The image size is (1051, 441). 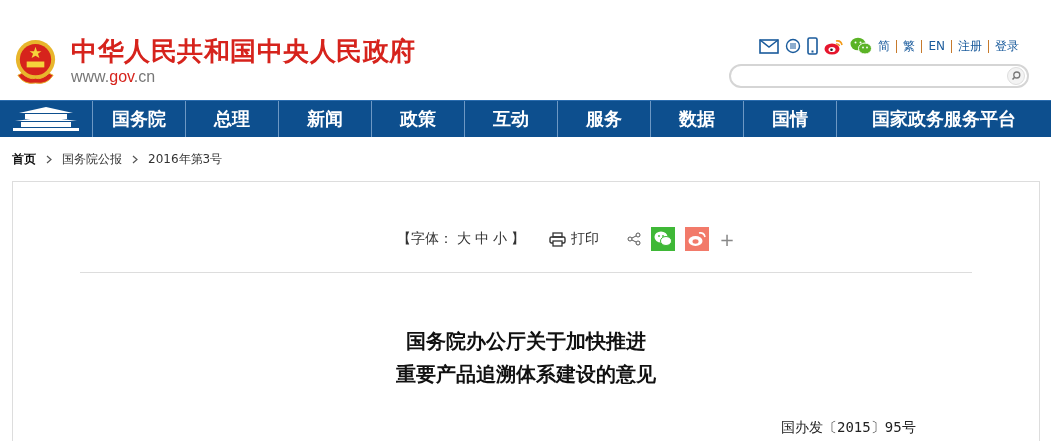 I want to click on share-icon, so click(x=634, y=239).